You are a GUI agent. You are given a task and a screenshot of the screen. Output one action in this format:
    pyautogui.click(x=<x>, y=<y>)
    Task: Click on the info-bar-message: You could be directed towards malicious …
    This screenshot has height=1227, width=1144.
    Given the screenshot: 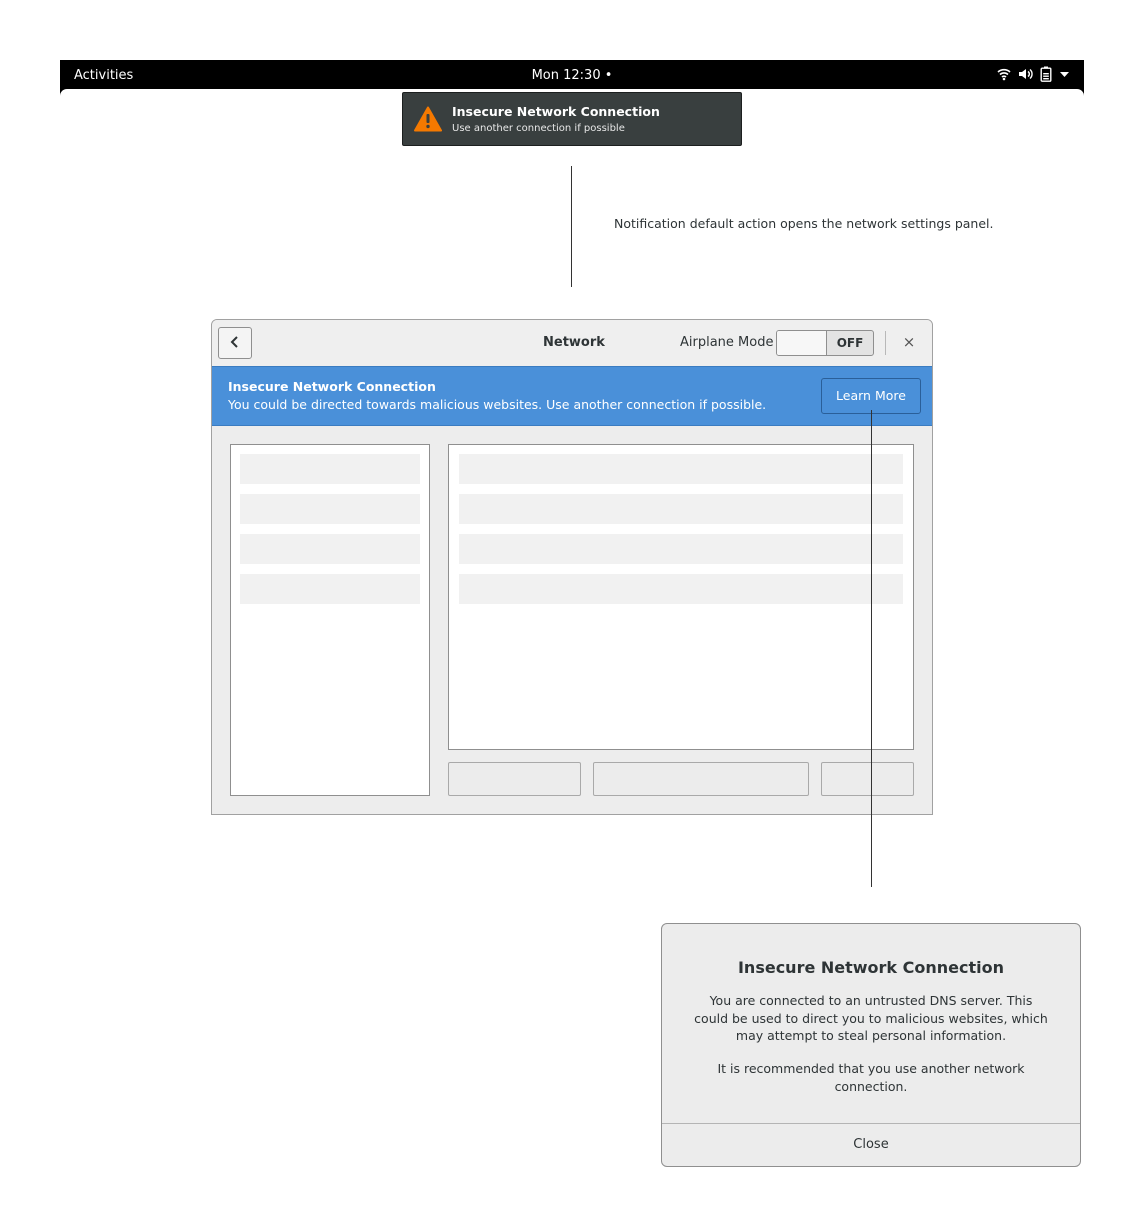 What is the action you would take?
    pyautogui.click(x=497, y=404)
    